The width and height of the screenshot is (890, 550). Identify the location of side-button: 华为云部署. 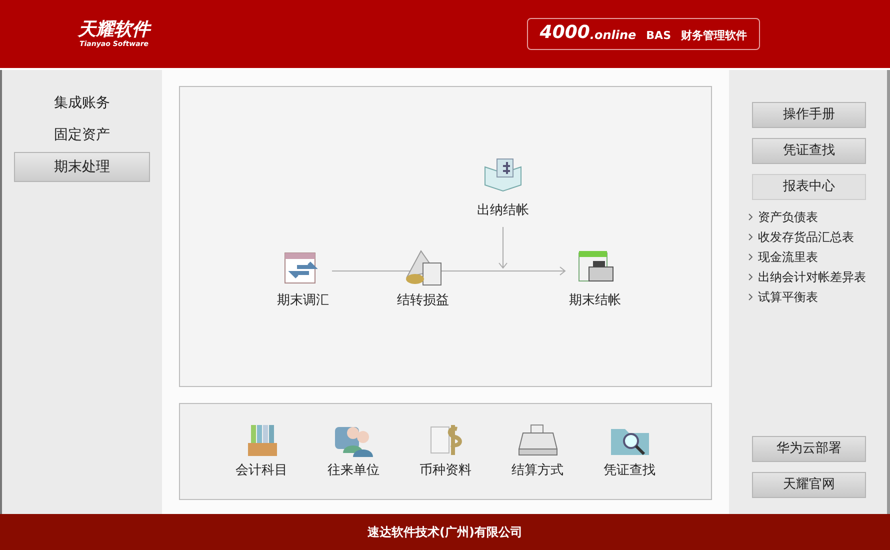
(809, 449).